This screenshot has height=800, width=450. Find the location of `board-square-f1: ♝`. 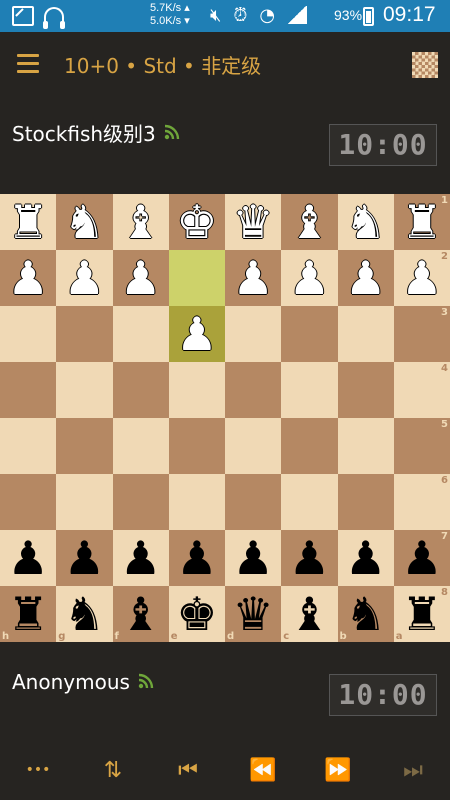

board-square-f1: ♝ is located at coordinates (140, 222).